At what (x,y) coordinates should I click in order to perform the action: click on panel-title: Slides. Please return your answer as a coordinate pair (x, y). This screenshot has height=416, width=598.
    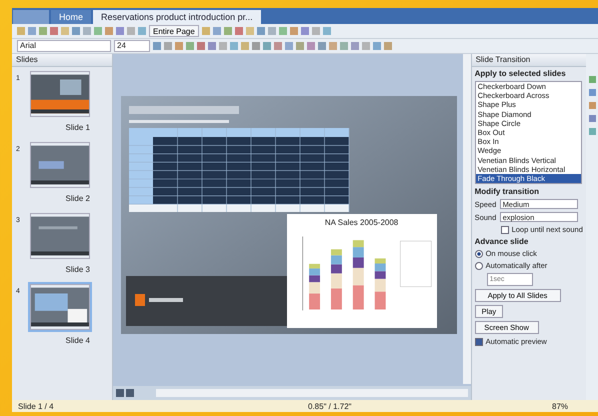
    Looking at the image, I should click on (27, 59).